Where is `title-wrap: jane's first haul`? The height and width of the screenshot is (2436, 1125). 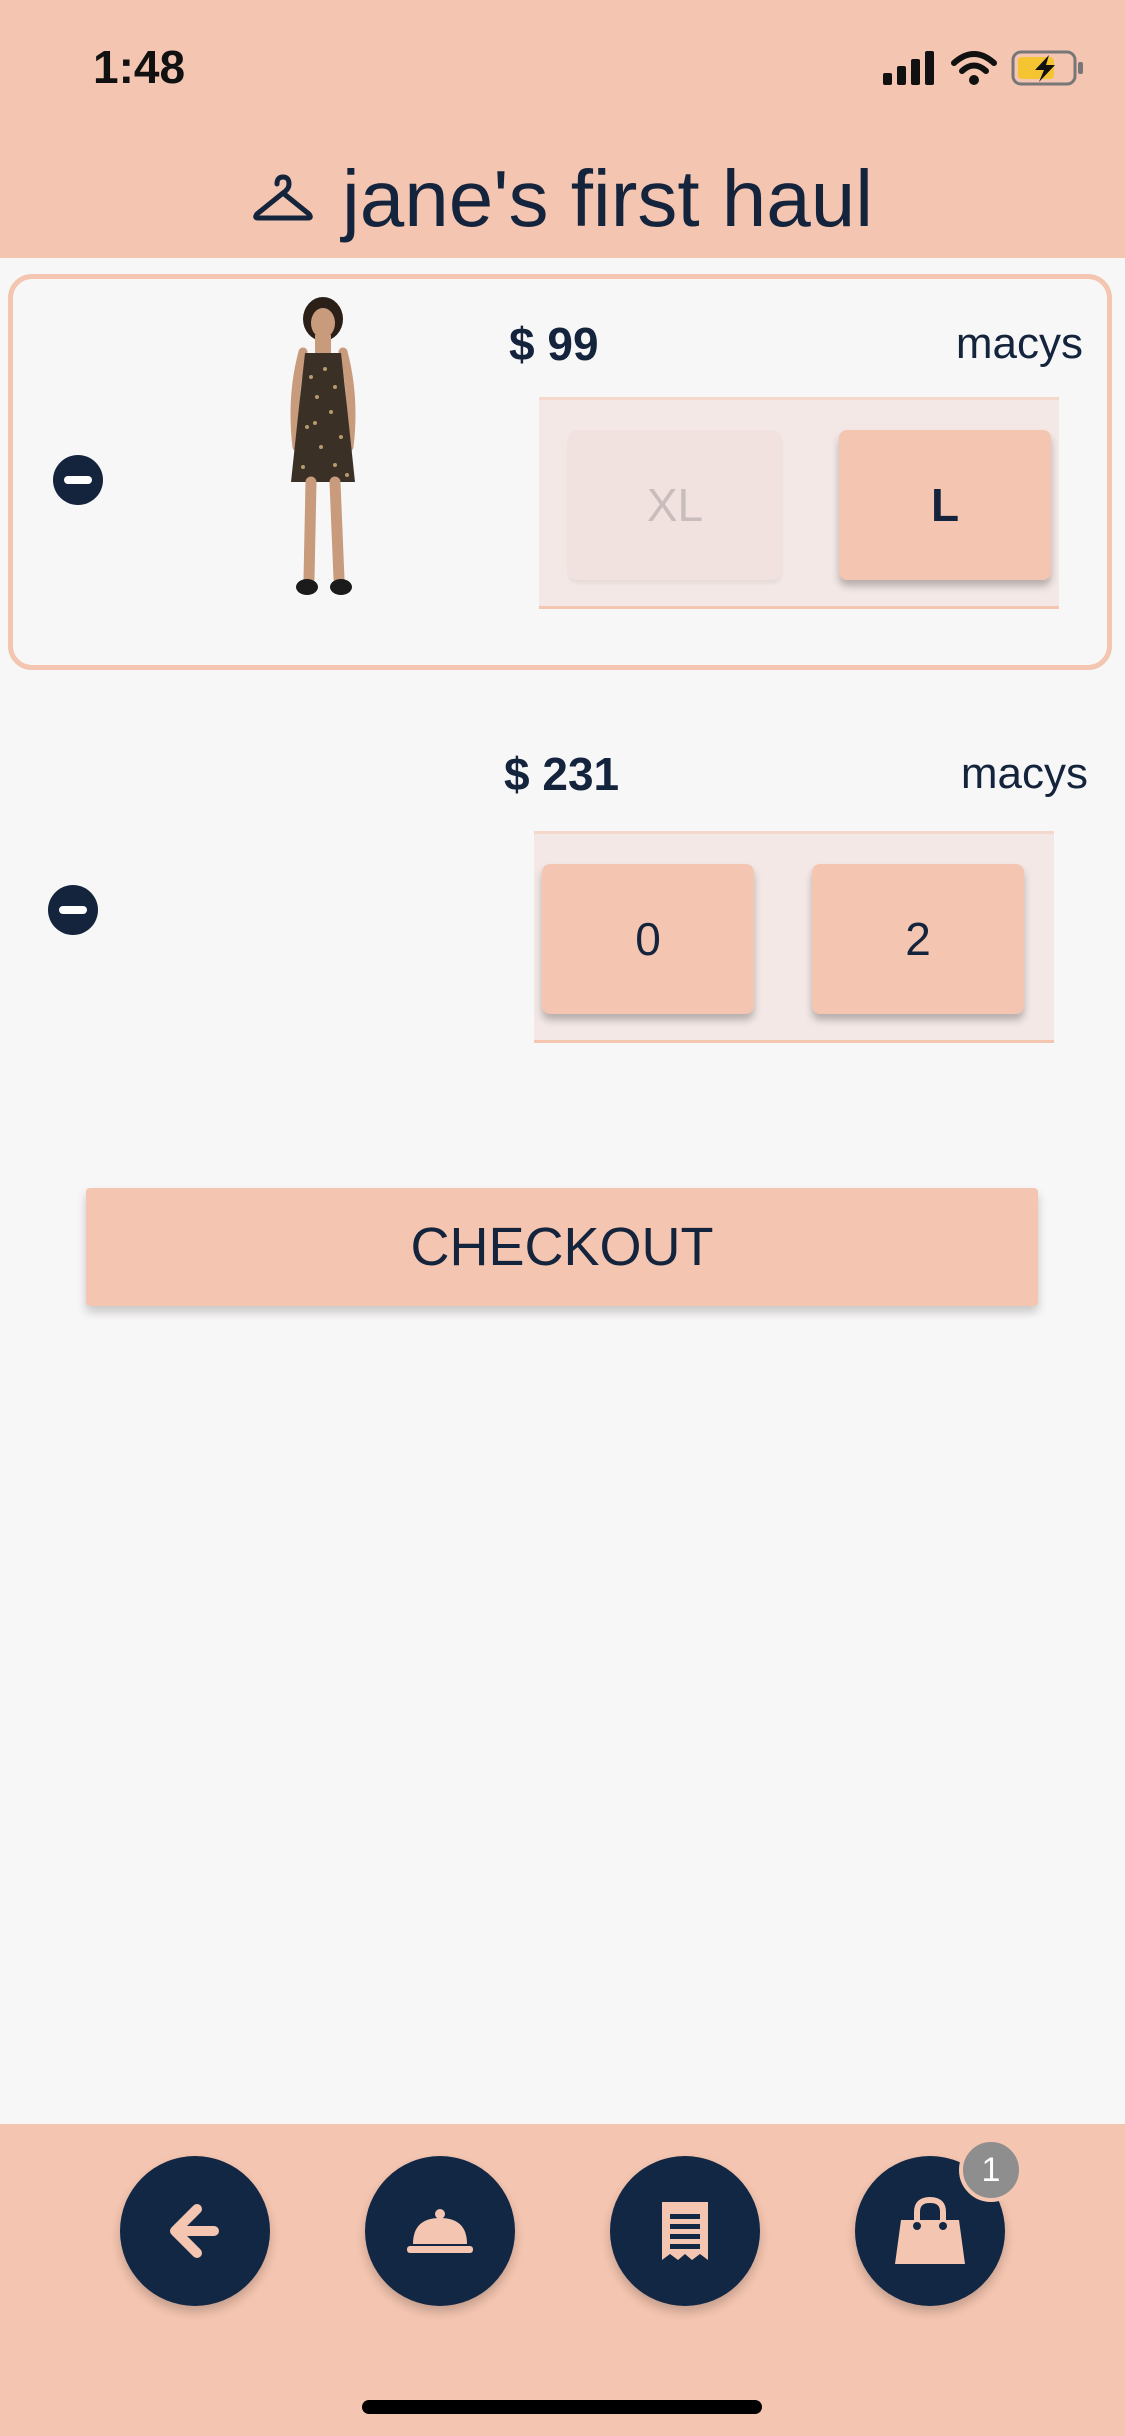 title-wrap: jane's first haul is located at coordinates (562, 199).